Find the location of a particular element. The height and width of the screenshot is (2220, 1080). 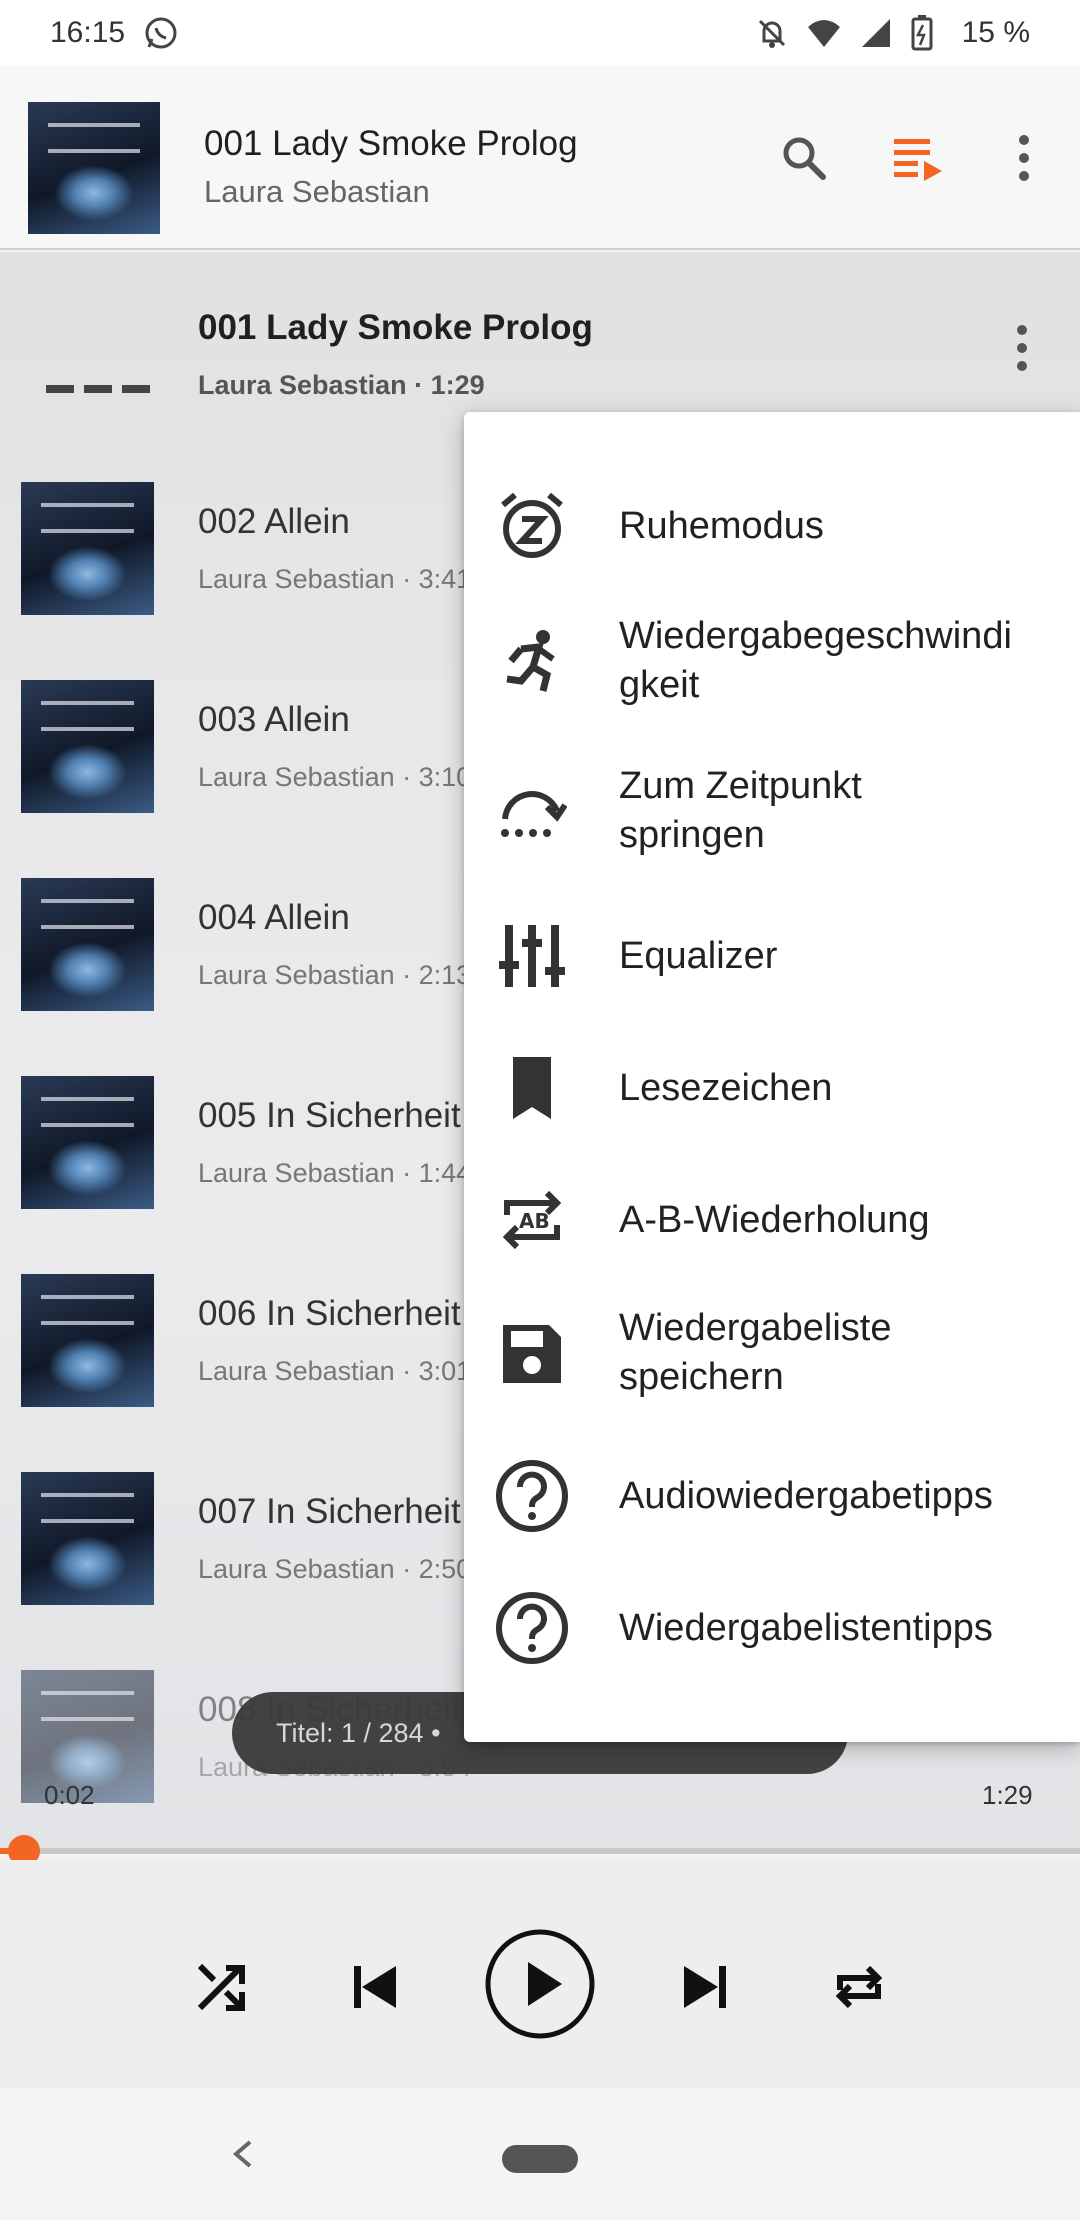

menu-item-label: Audiowiedergabetipps is located at coordinates (806, 1496).